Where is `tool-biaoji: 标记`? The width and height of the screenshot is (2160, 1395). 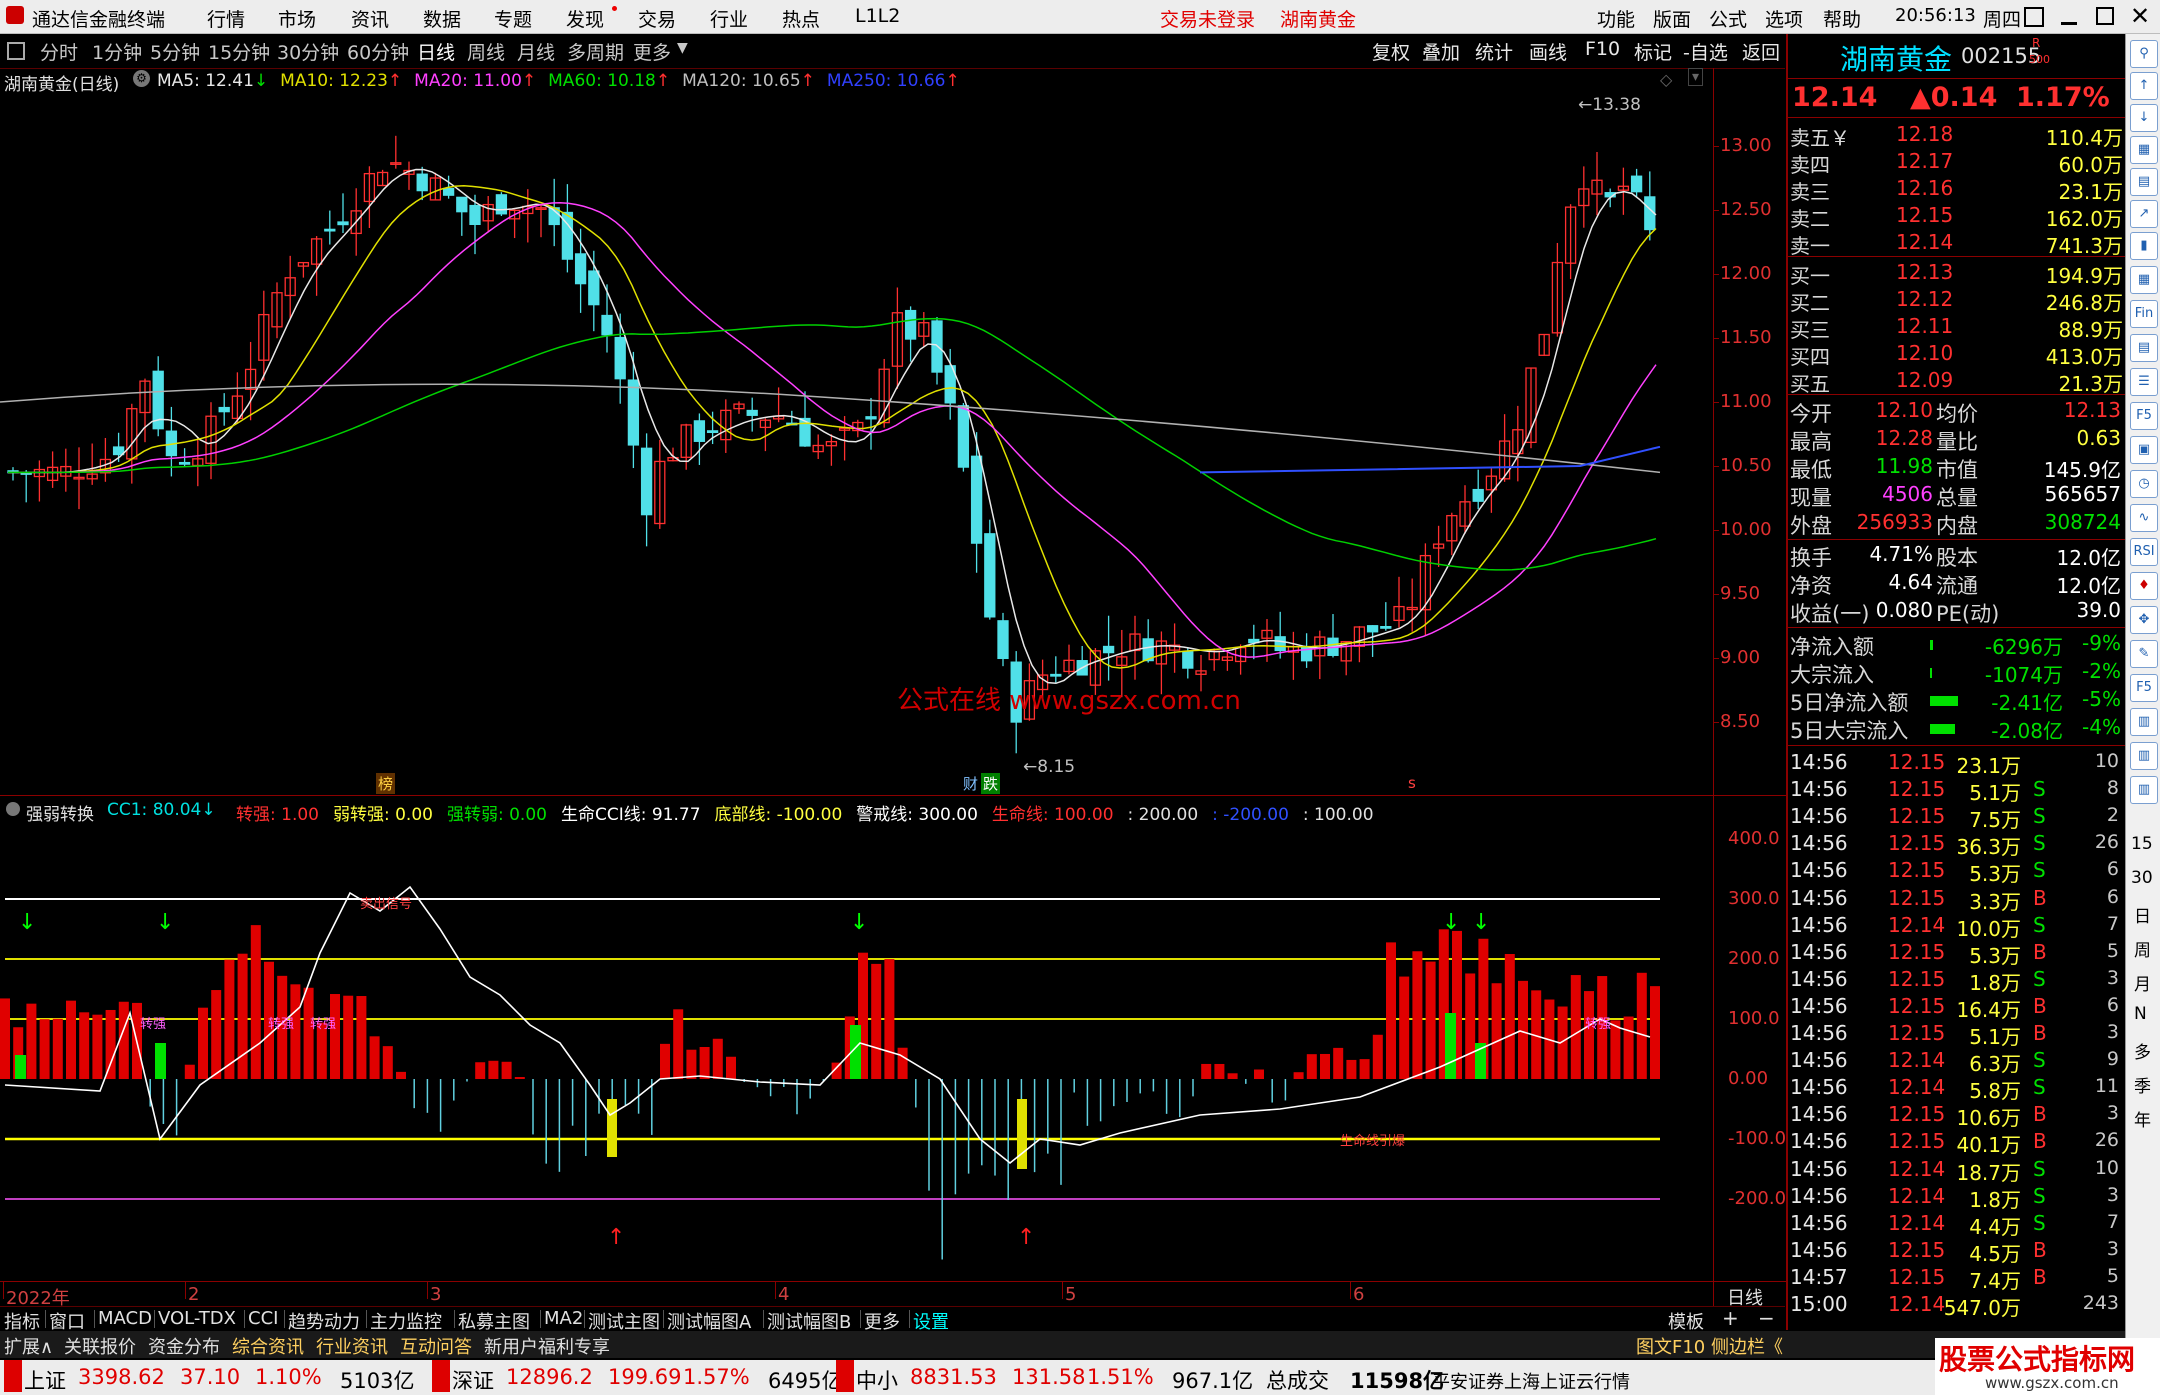 tool-biaoji: 标记 is located at coordinates (1653, 51).